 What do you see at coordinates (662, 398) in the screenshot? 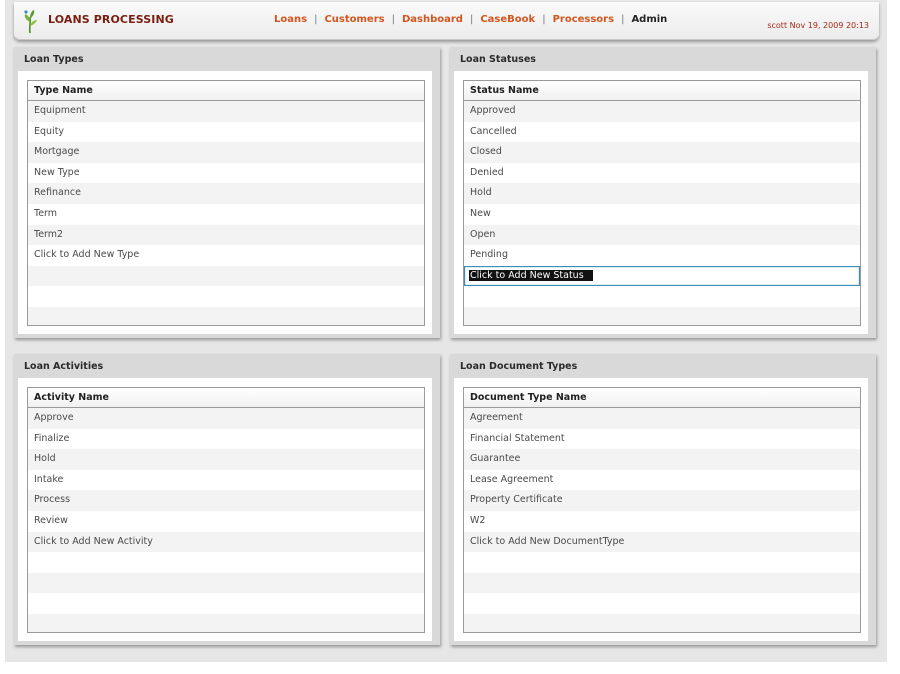
I see `grid-column-header: Document Type Name` at bounding box center [662, 398].